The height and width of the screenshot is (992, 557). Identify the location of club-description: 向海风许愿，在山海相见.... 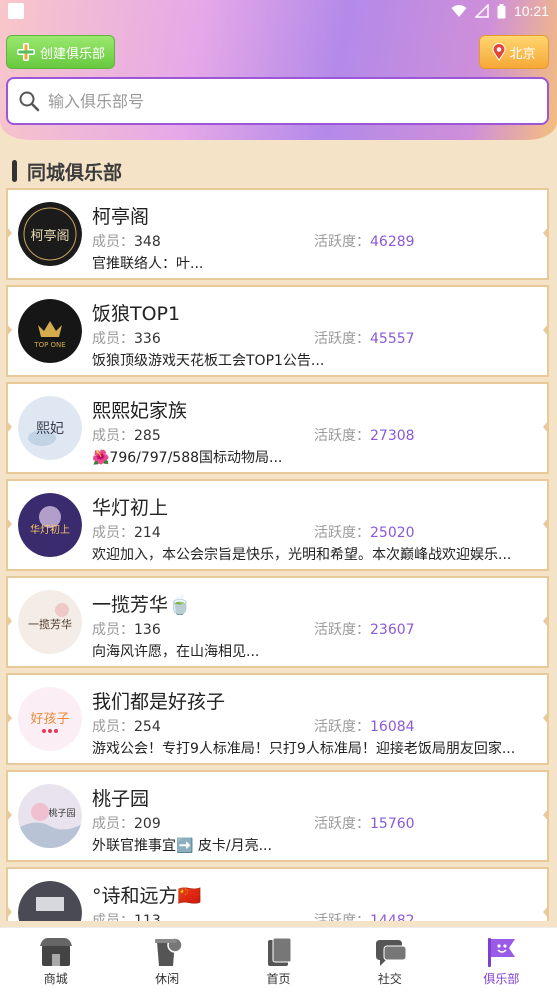
(176, 652).